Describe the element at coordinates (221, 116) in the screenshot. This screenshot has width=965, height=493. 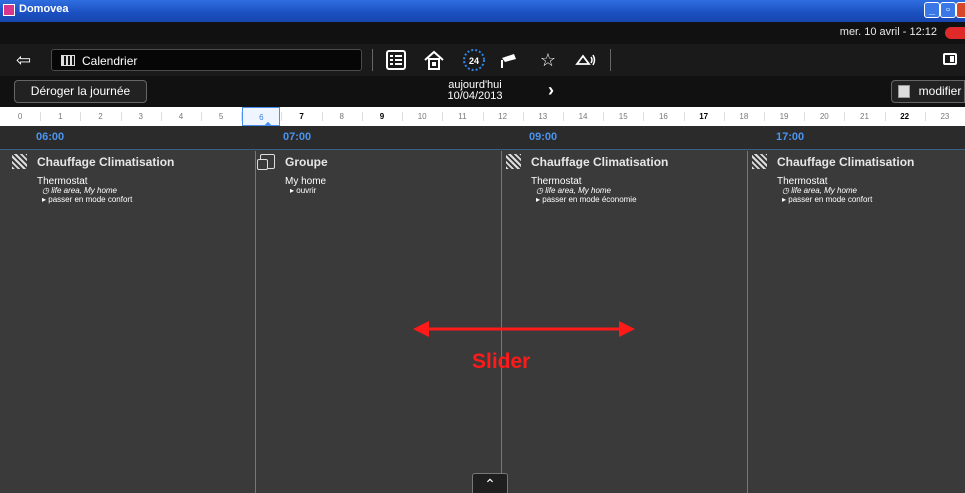
I see `hour-tick-label: 5` at that location.